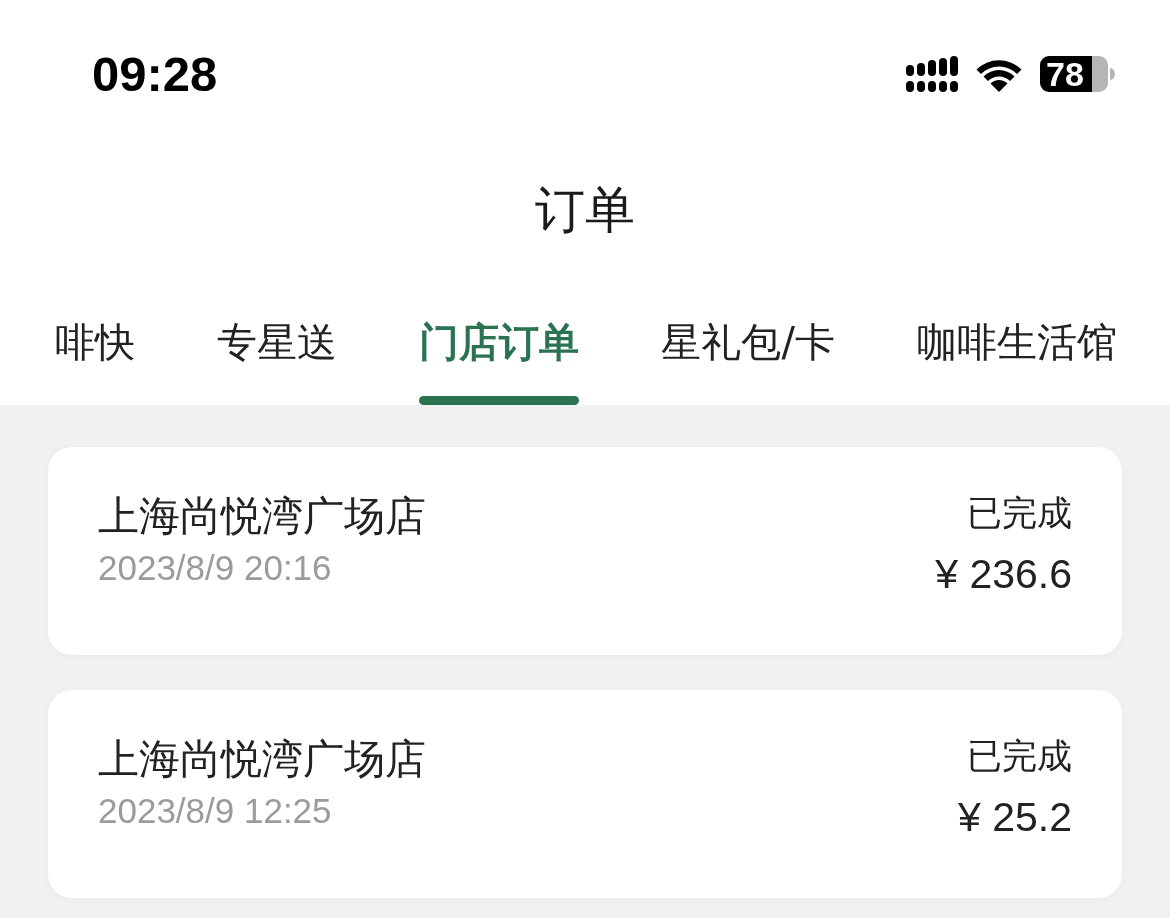  Describe the element at coordinates (1015, 817) in the screenshot. I see `order-amount: ¥ 25.2` at that location.